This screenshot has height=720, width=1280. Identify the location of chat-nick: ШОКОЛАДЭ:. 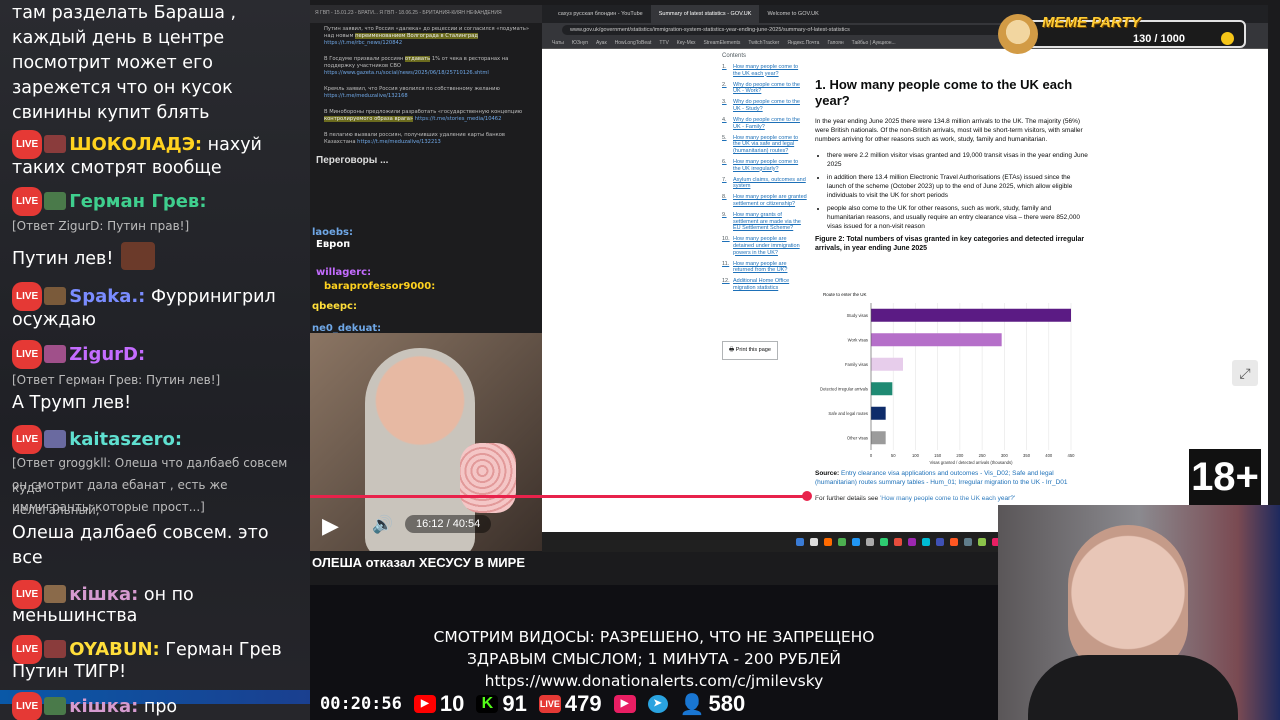
(135, 144).